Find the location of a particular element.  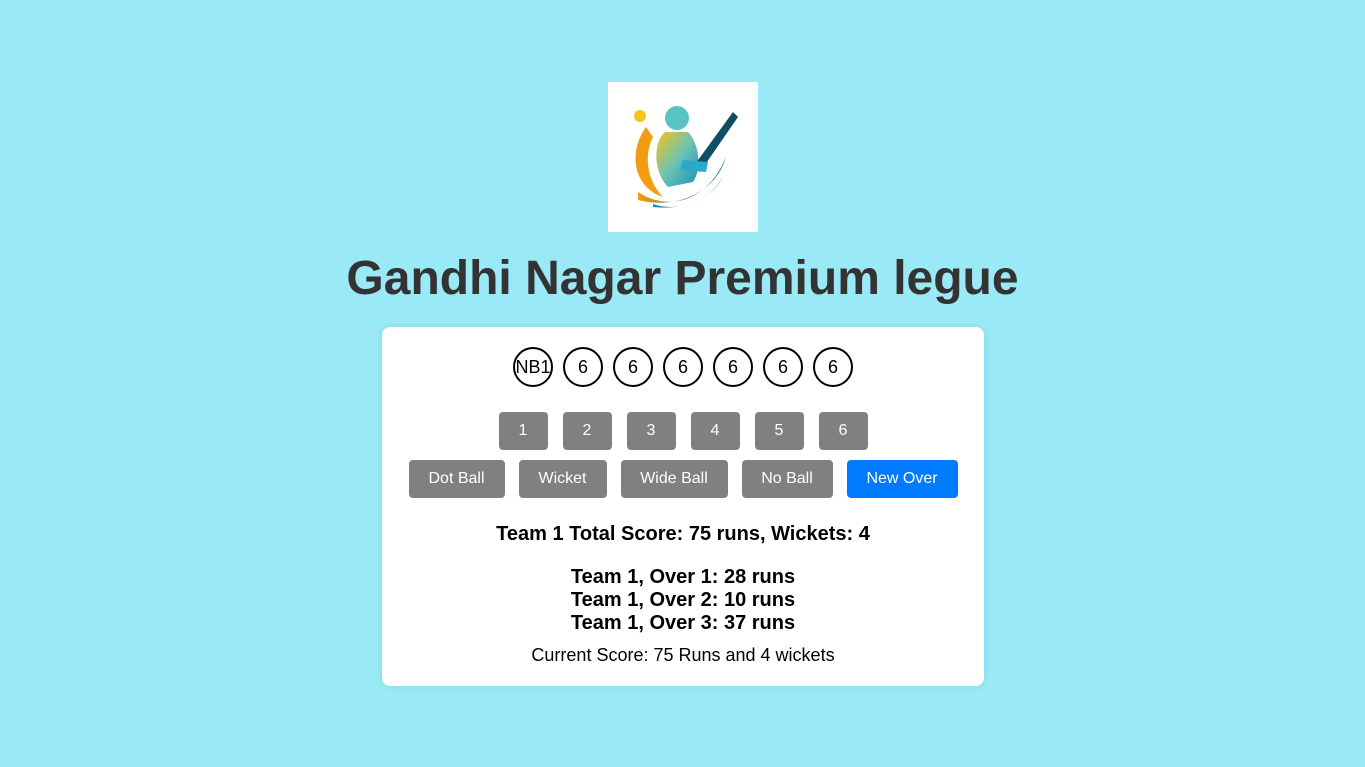

ball-indicator: NB1 is located at coordinates (533, 367).